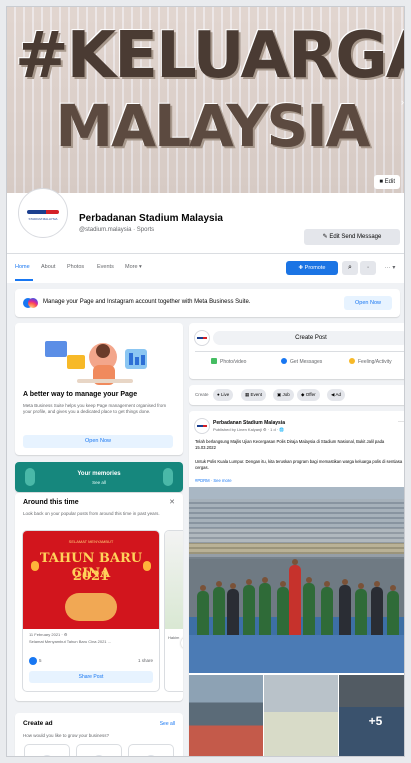  I want to click on tab-about: About, so click(48, 267).